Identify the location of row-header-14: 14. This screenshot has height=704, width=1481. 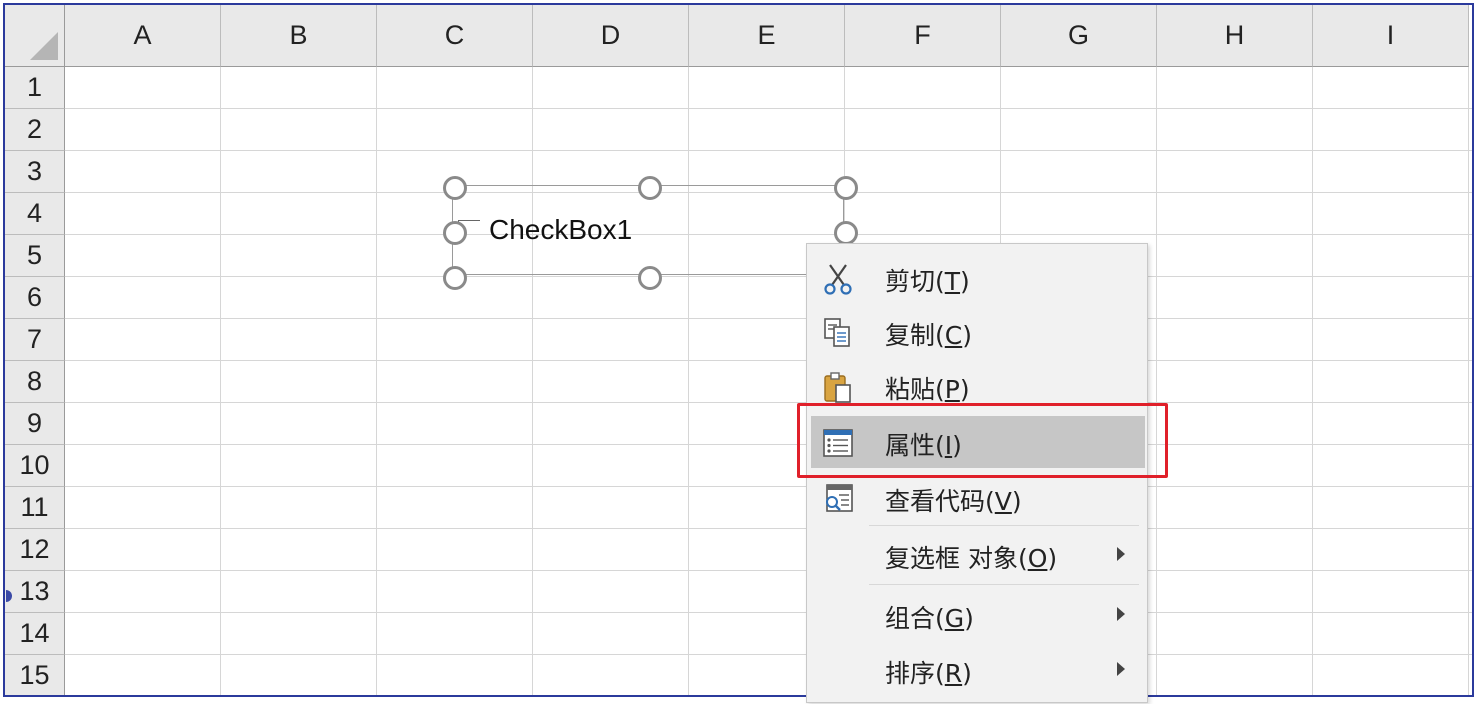
(35, 634).